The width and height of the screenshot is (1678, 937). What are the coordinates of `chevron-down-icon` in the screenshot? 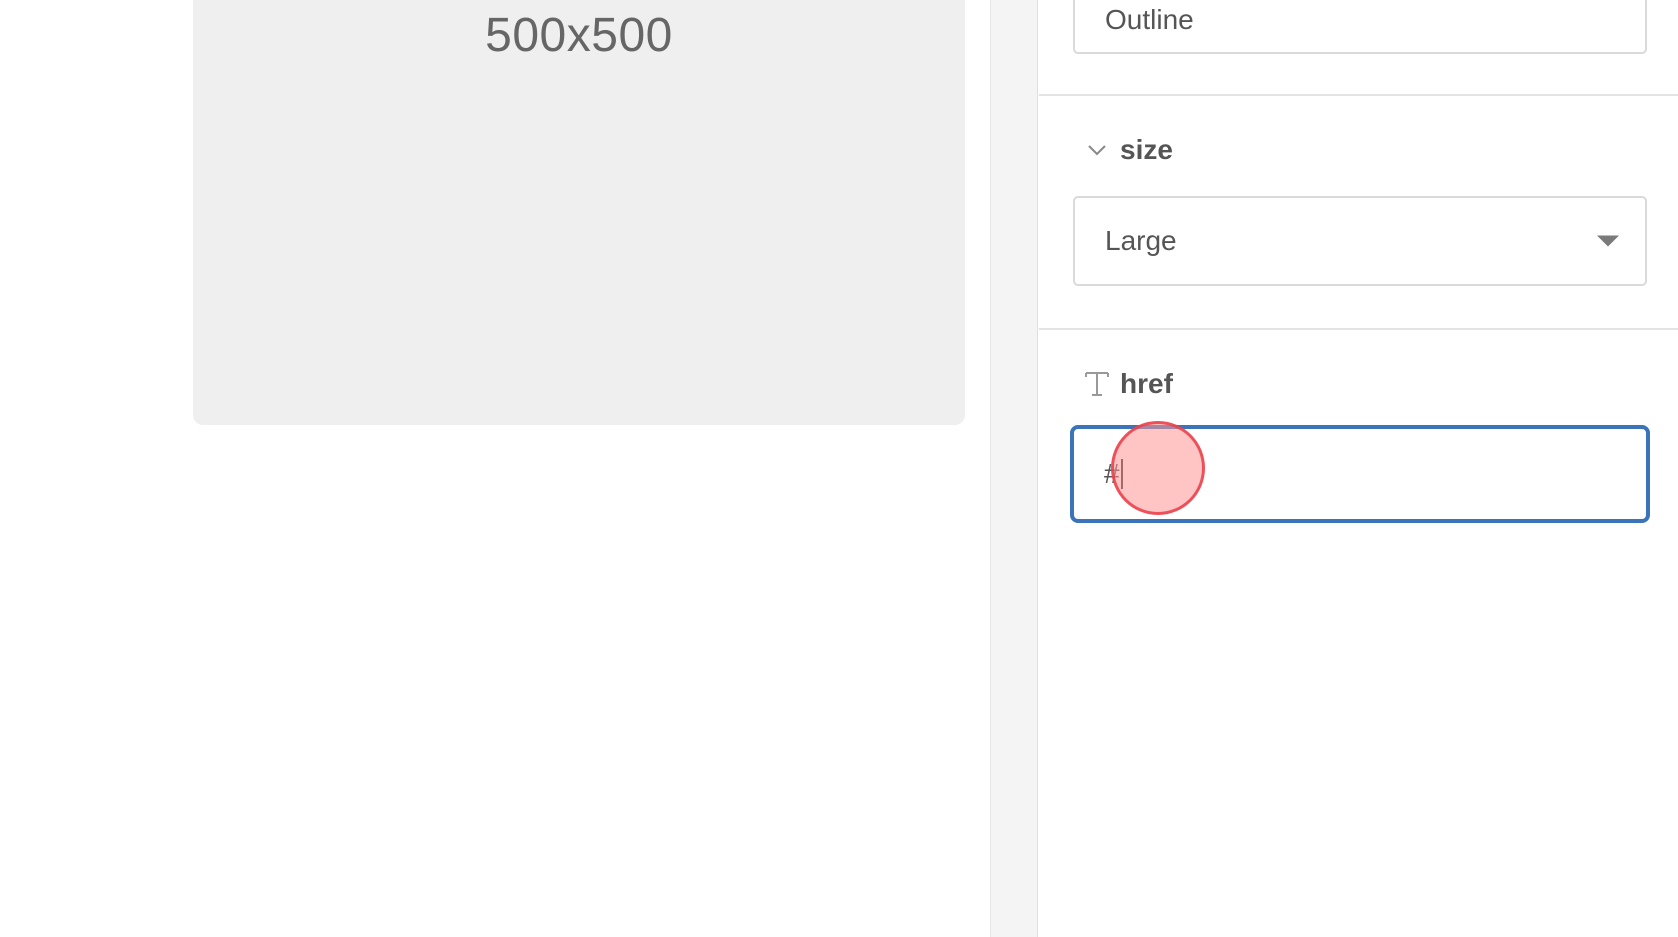 It's located at (1097, 150).